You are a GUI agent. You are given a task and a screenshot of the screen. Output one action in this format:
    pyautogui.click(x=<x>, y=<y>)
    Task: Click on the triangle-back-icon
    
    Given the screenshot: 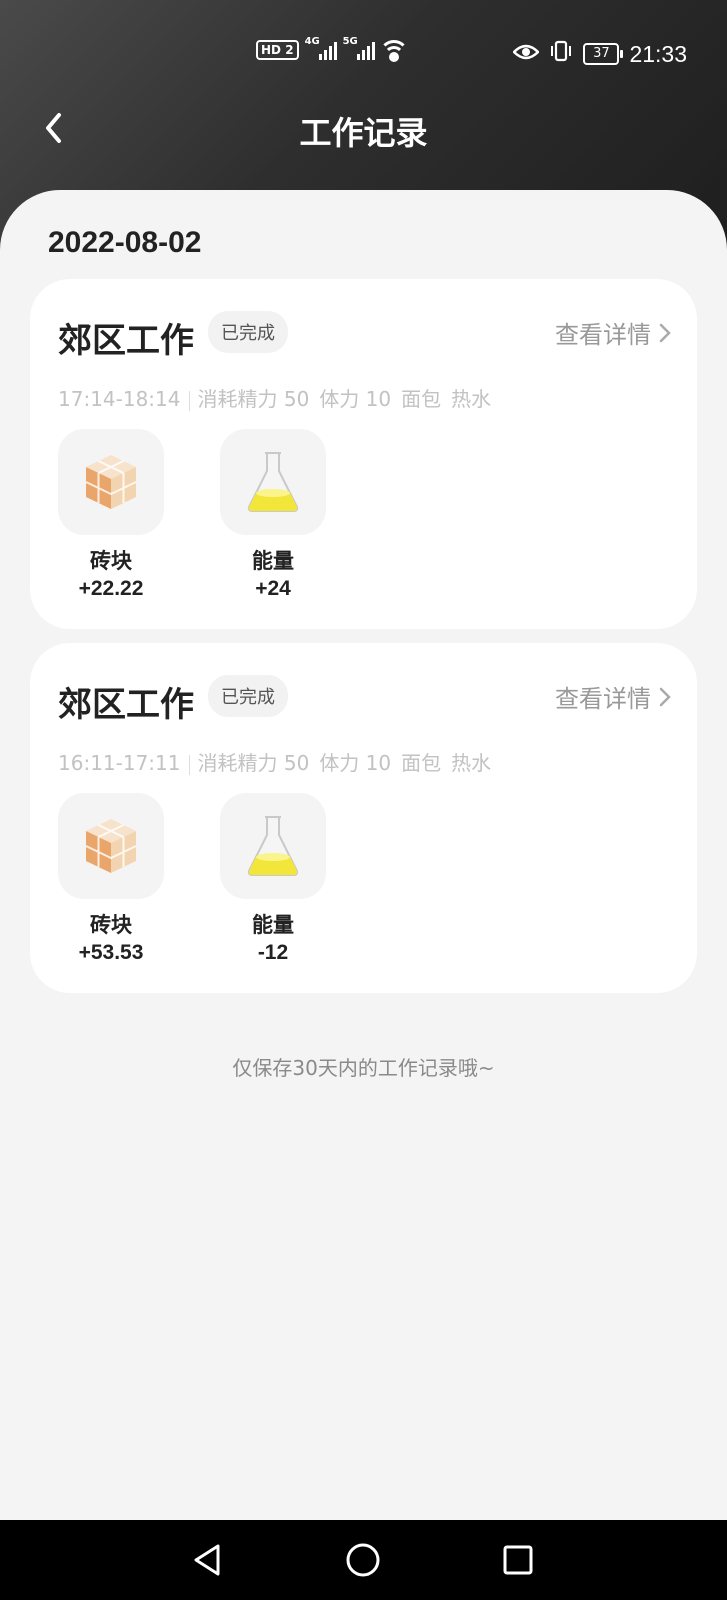 What is the action you would take?
    pyautogui.click(x=207, y=1560)
    